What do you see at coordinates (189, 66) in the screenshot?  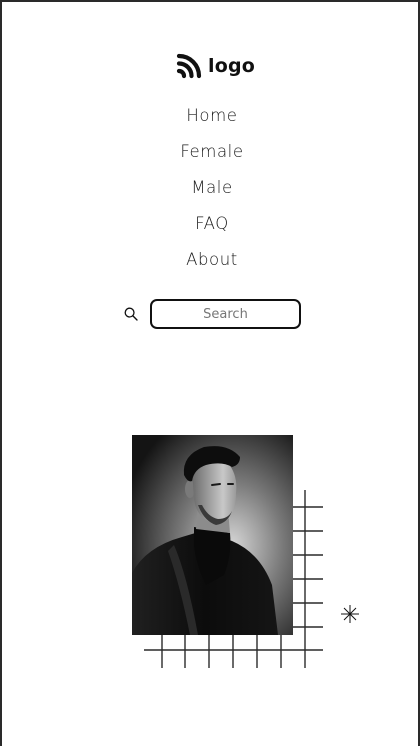 I see `signal-arcs-icon` at bounding box center [189, 66].